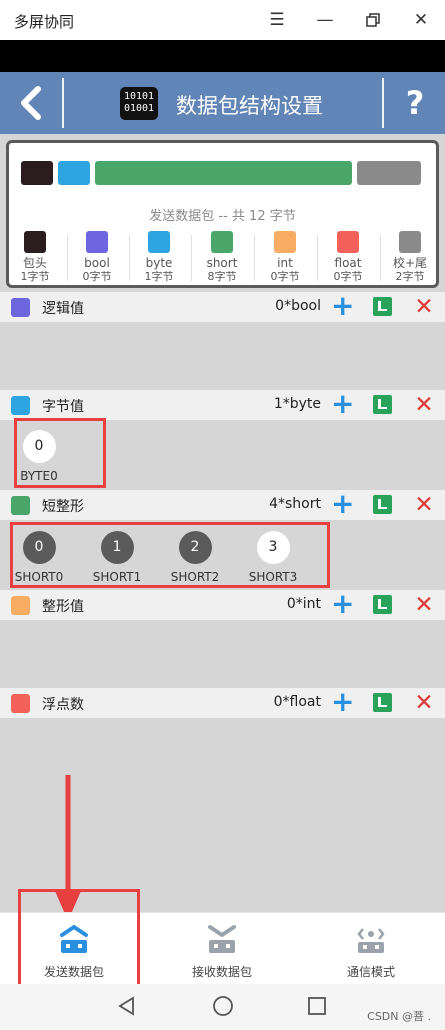  Describe the element at coordinates (399, 1016) in the screenshot. I see `watermark: CSDN @菩 .` at that location.